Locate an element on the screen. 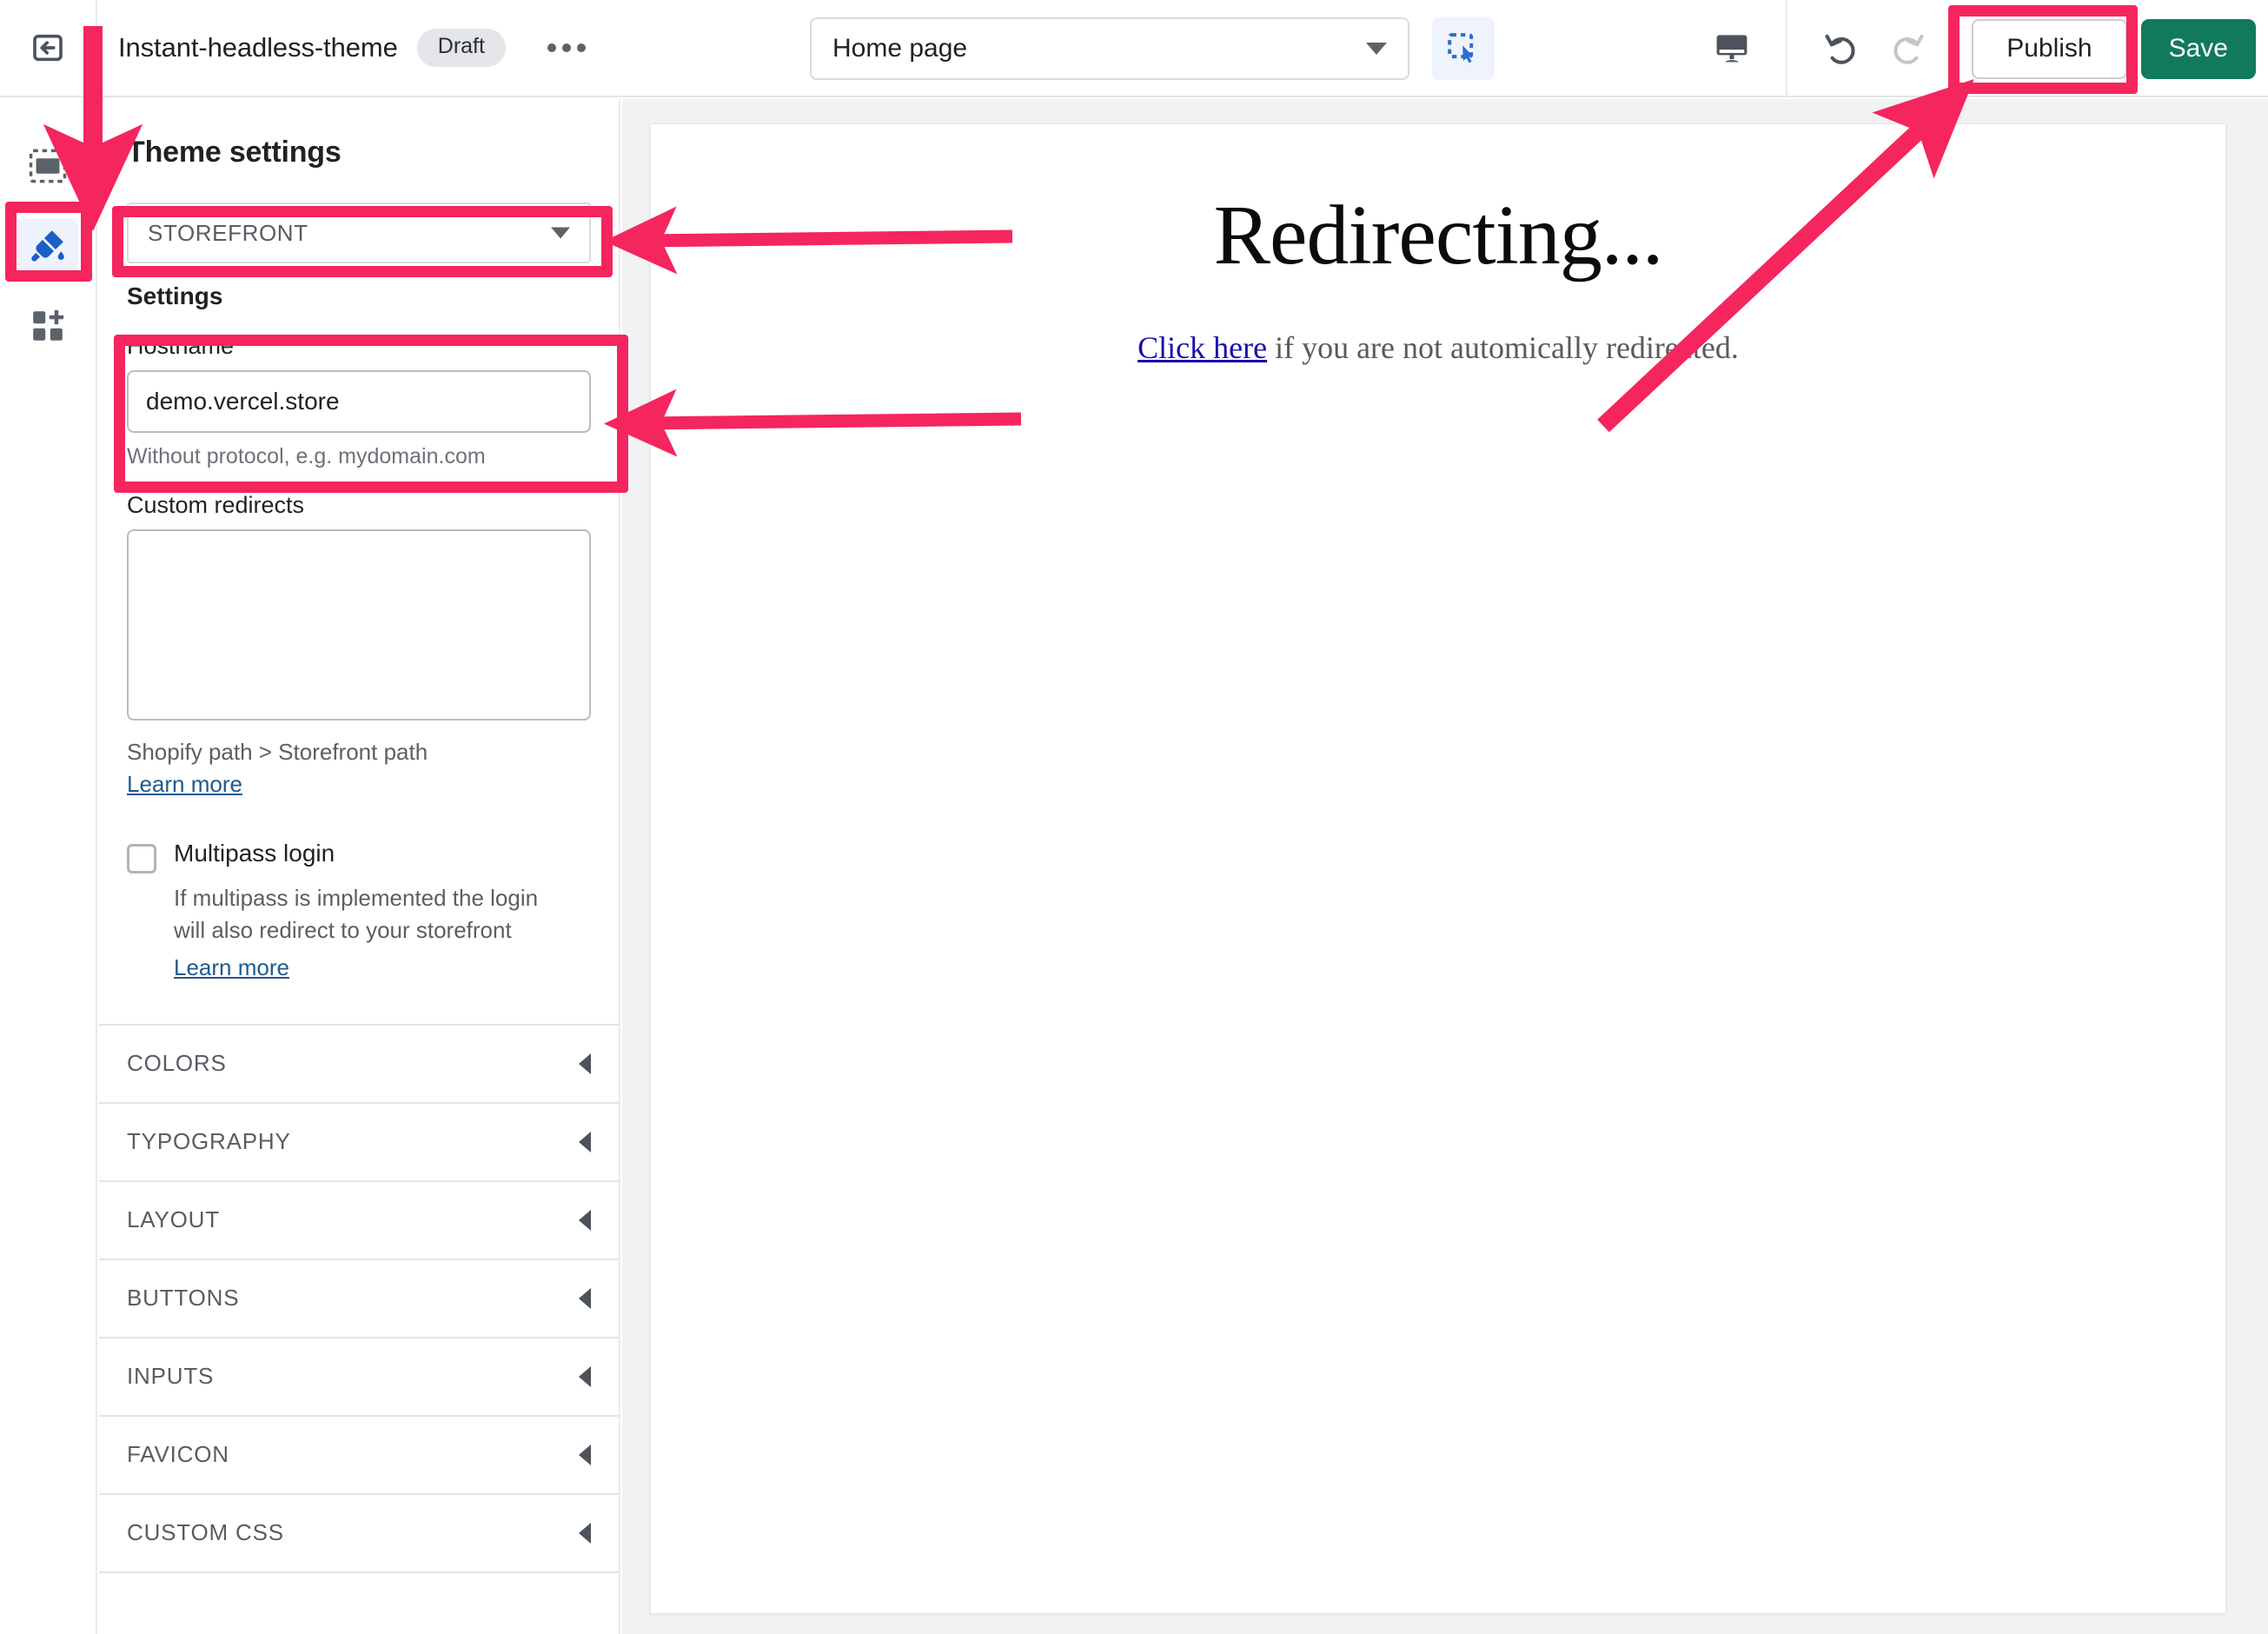  publish-wrap: Publish is located at coordinates (2049, 48).